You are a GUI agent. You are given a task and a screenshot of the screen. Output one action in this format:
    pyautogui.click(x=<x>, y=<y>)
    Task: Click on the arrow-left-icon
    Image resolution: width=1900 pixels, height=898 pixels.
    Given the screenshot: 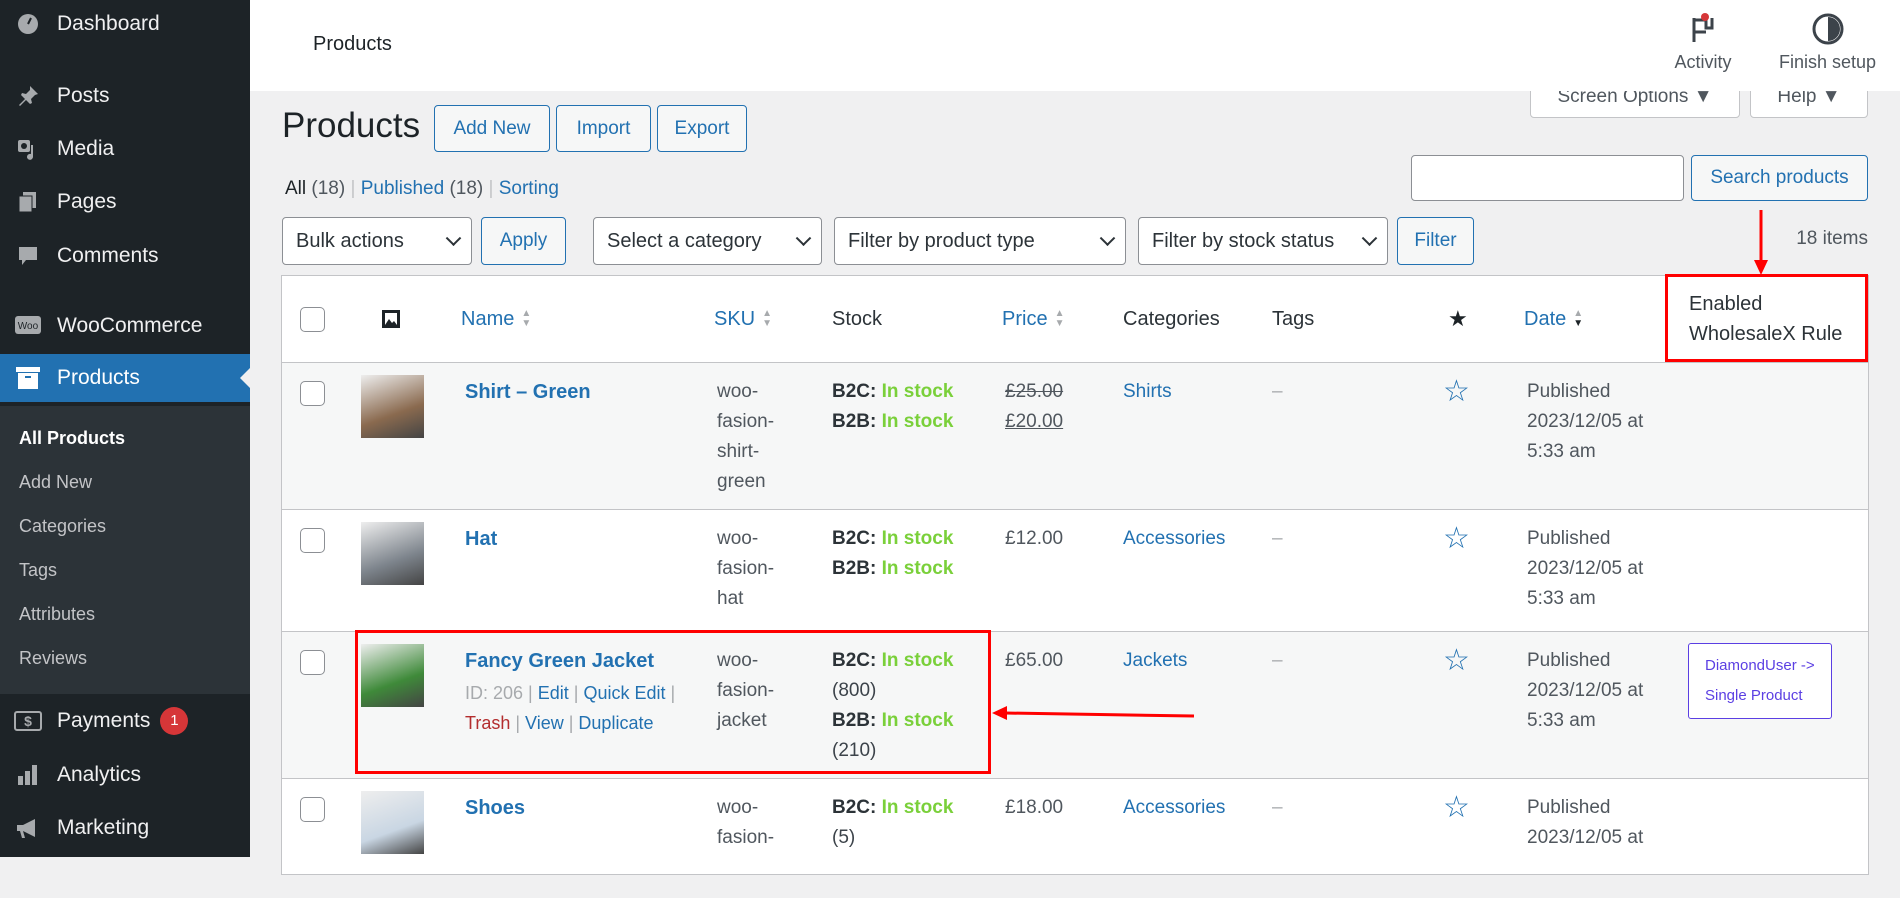 What is the action you would take?
    pyautogui.click(x=1093, y=713)
    